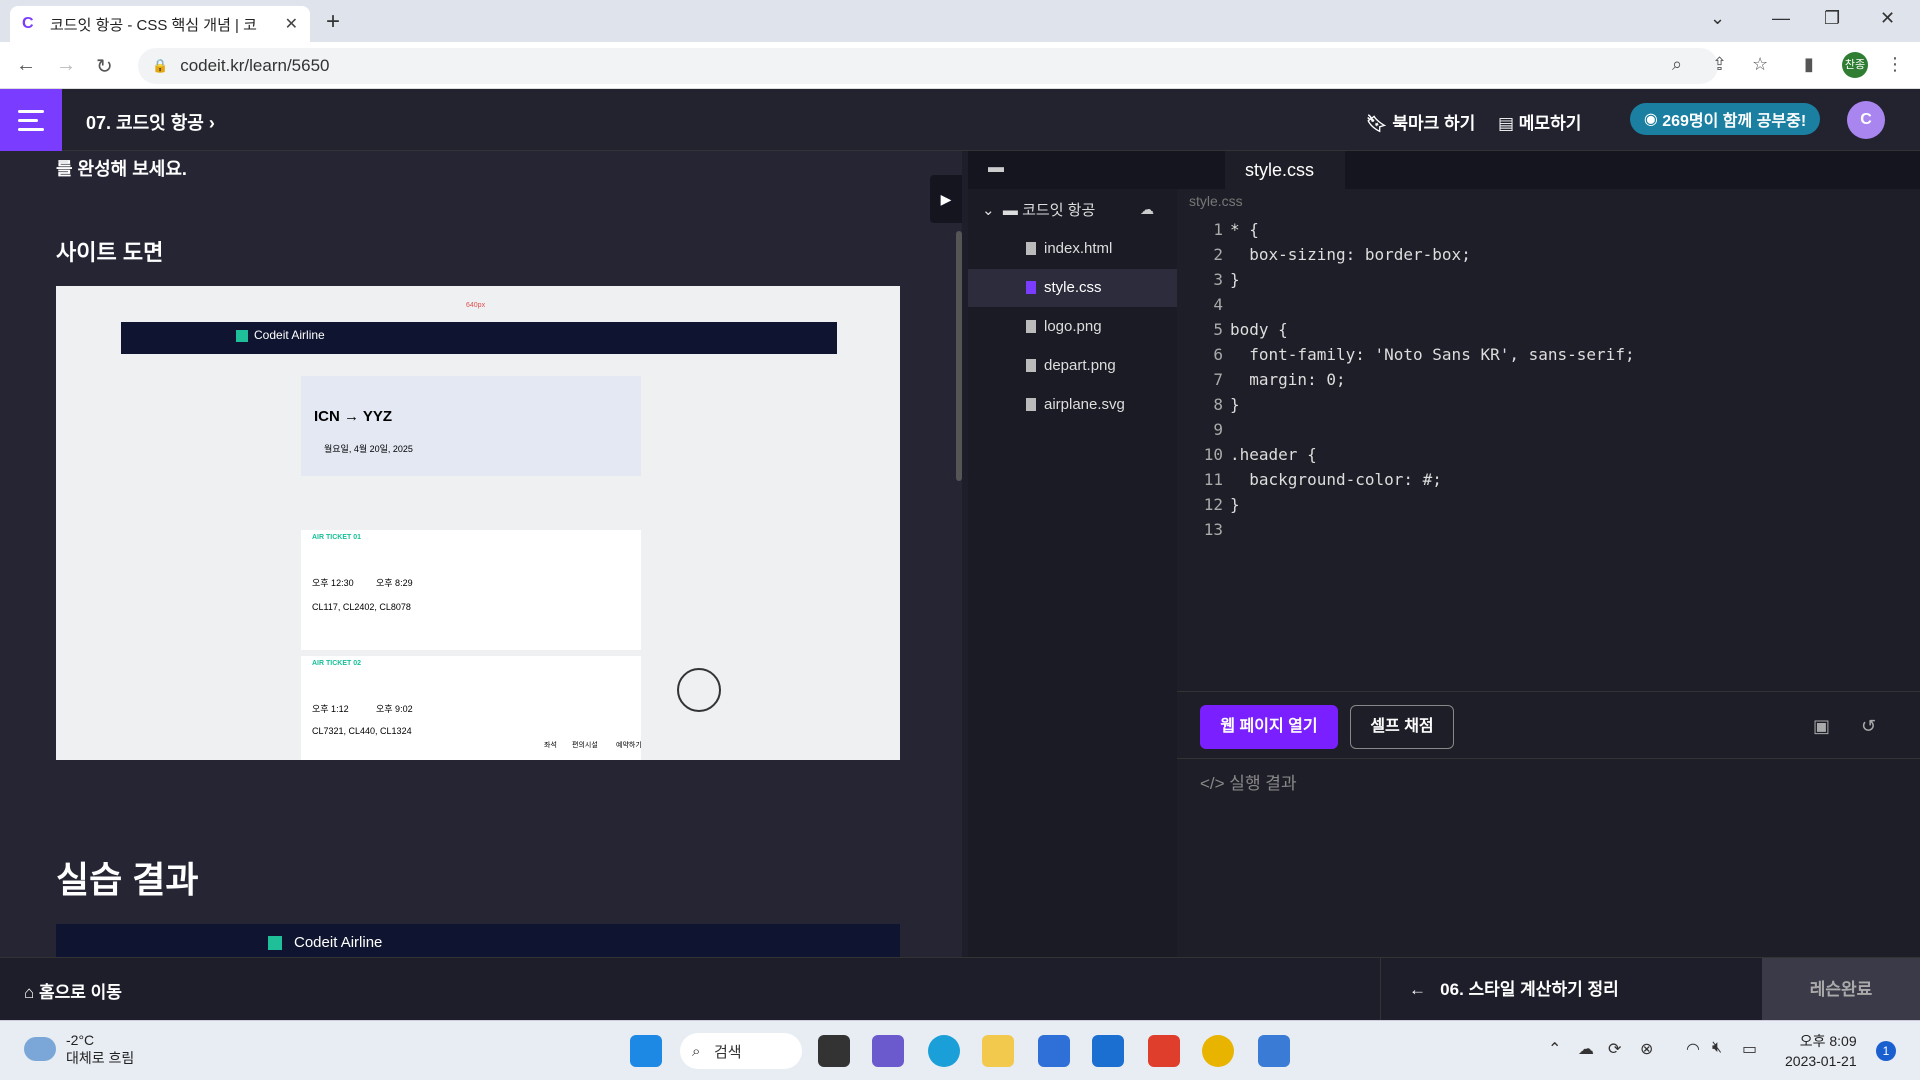 The image size is (1920, 1080). Describe the element at coordinates (333, 22) in the screenshot. I see `new-tab-icon: +` at that location.